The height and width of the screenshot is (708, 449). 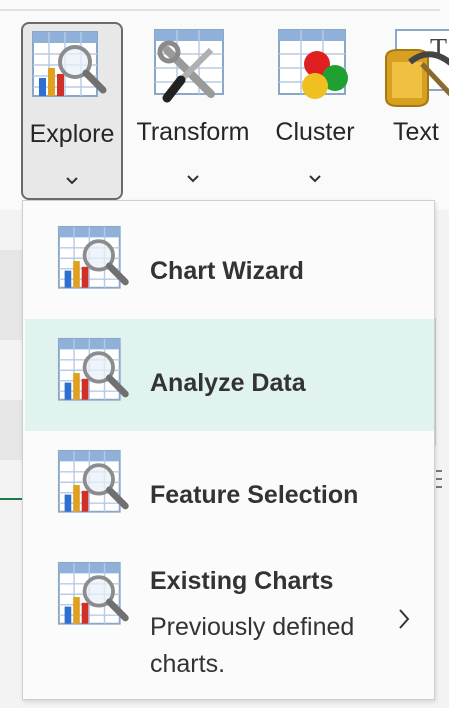 I want to click on explore-button: Explore, so click(x=72, y=111).